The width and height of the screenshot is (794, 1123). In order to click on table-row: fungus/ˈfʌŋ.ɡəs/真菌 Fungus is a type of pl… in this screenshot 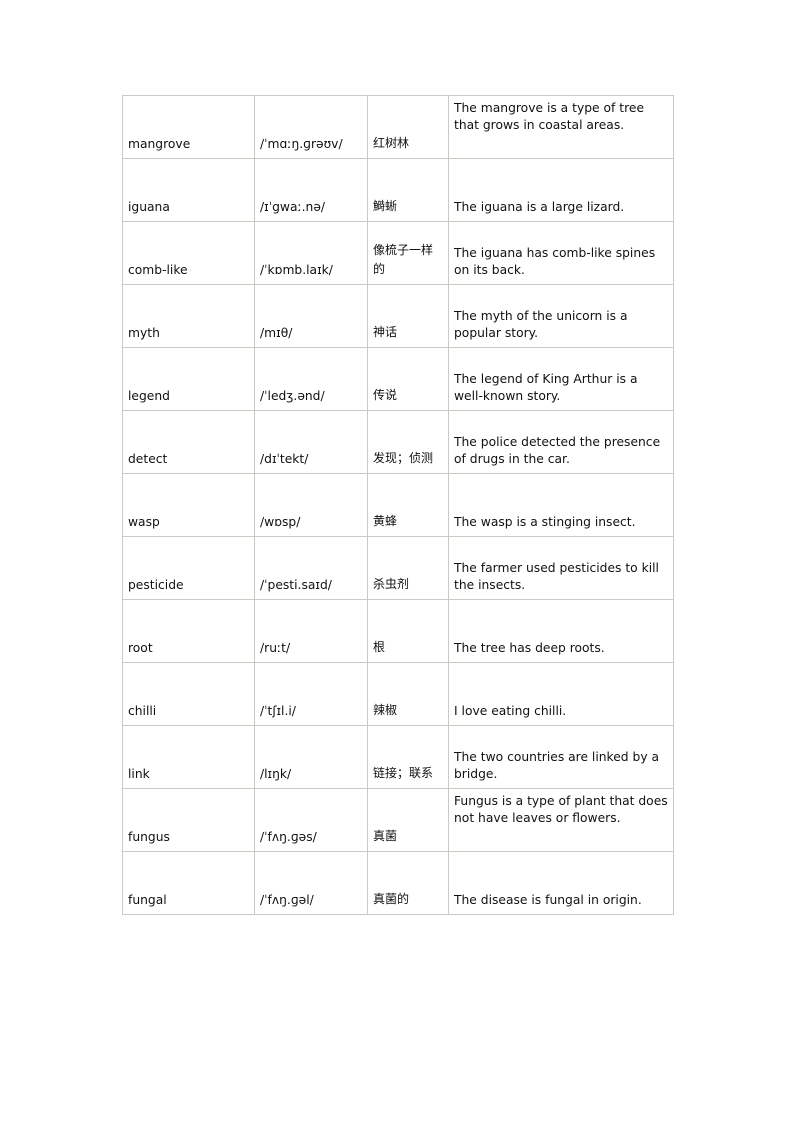, I will do `click(398, 820)`.